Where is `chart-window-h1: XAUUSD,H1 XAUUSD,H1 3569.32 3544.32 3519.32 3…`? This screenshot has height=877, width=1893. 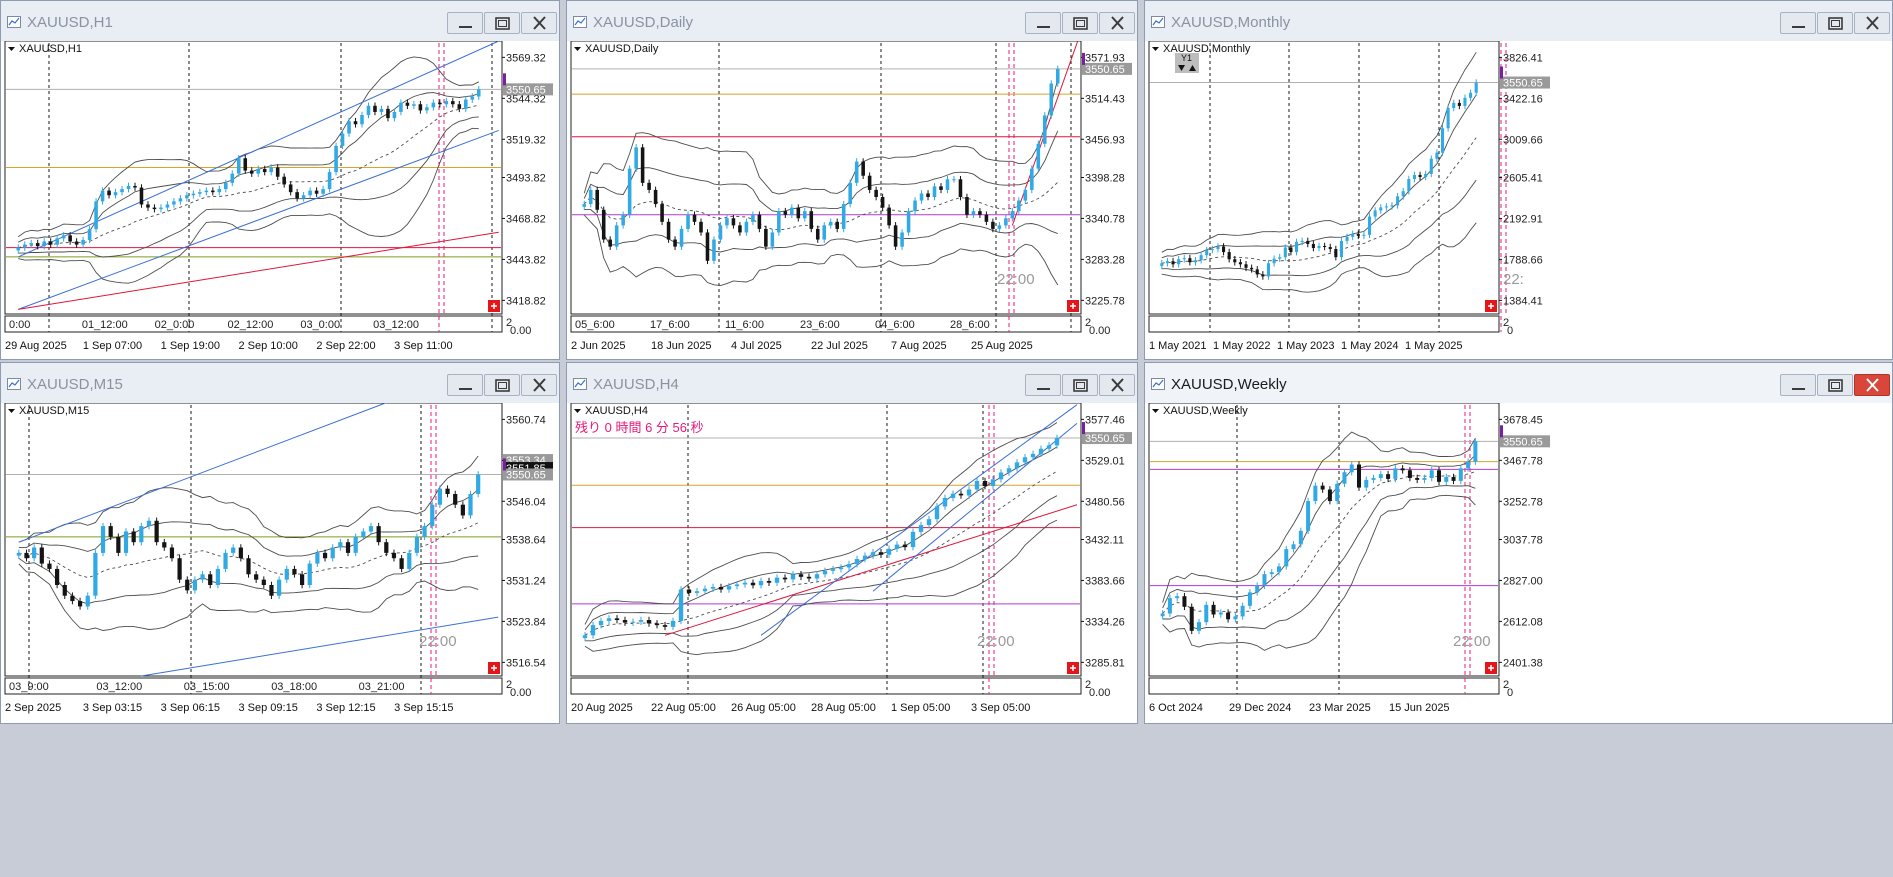
chart-window-h1: XAUUSD,H1 XAUUSD,H1 3569.32 3544.32 3519.32 3… is located at coordinates (280, 180).